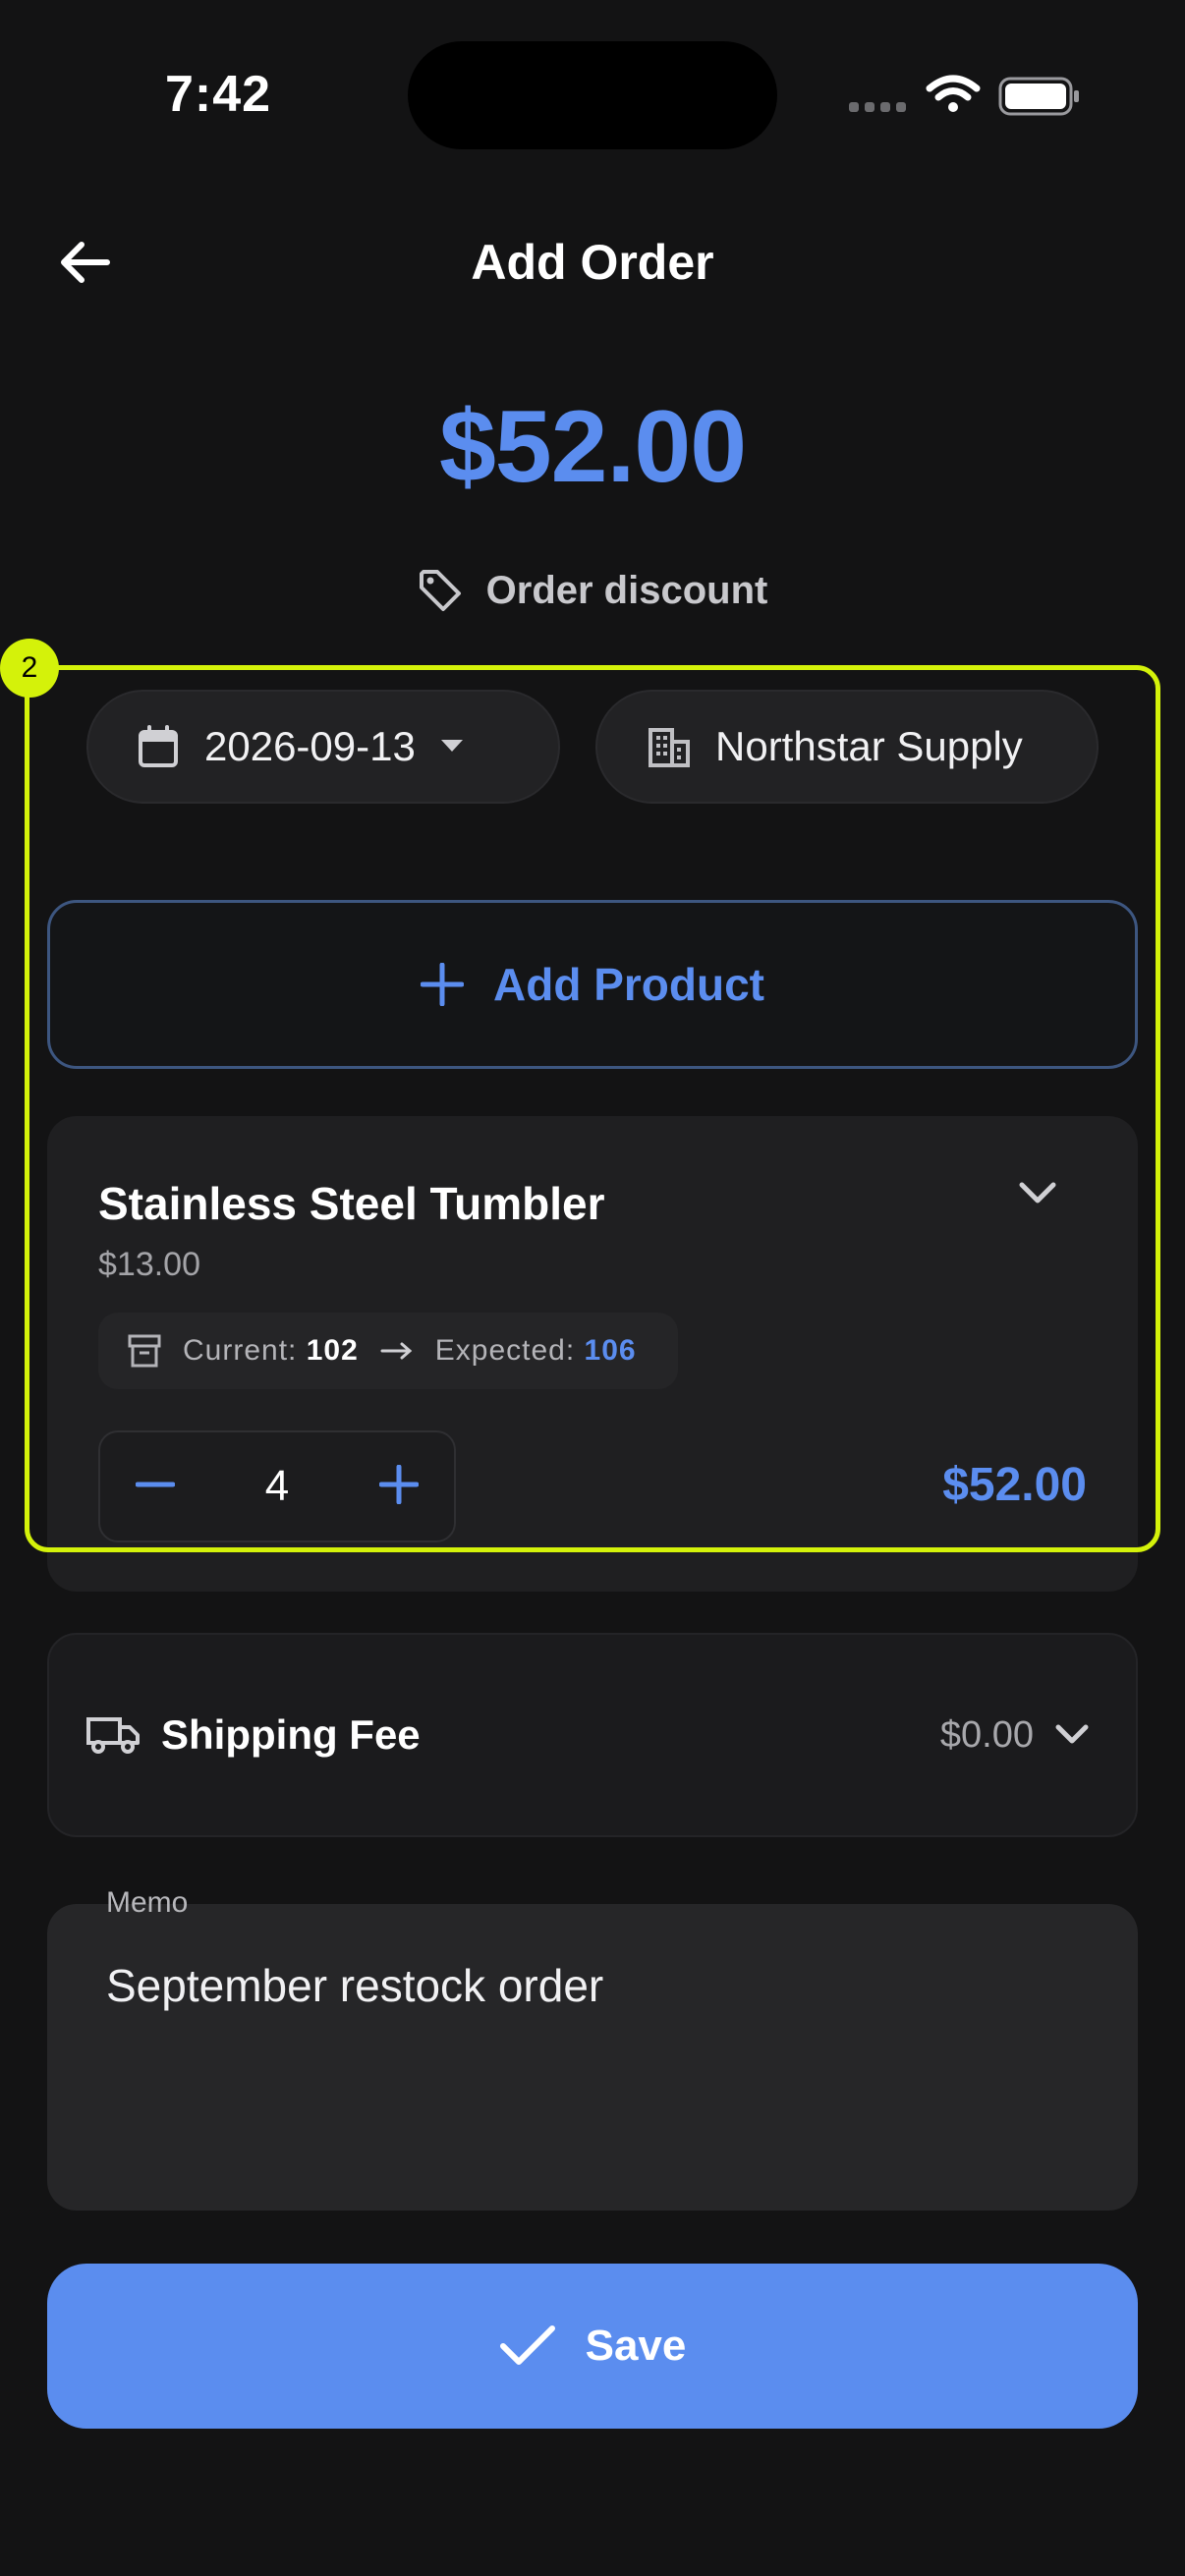 This screenshot has width=1185, height=2576. Describe the element at coordinates (878, 107) in the screenshot. I see `cellular-signal-icon` at that location.